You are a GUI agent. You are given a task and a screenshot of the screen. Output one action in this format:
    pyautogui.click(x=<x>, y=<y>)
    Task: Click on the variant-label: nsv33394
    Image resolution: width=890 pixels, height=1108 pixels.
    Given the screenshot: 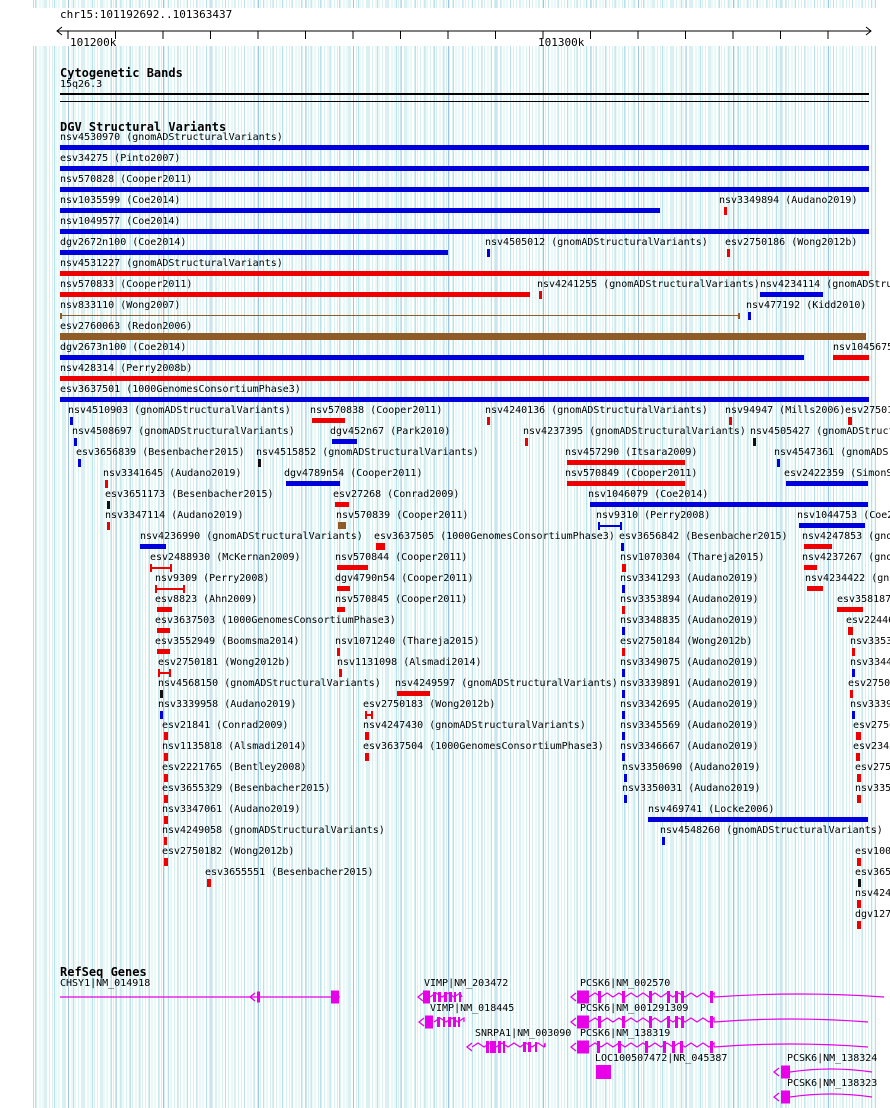 What is the action you would take?
    pyautogui.click(x=870, y=705)
    